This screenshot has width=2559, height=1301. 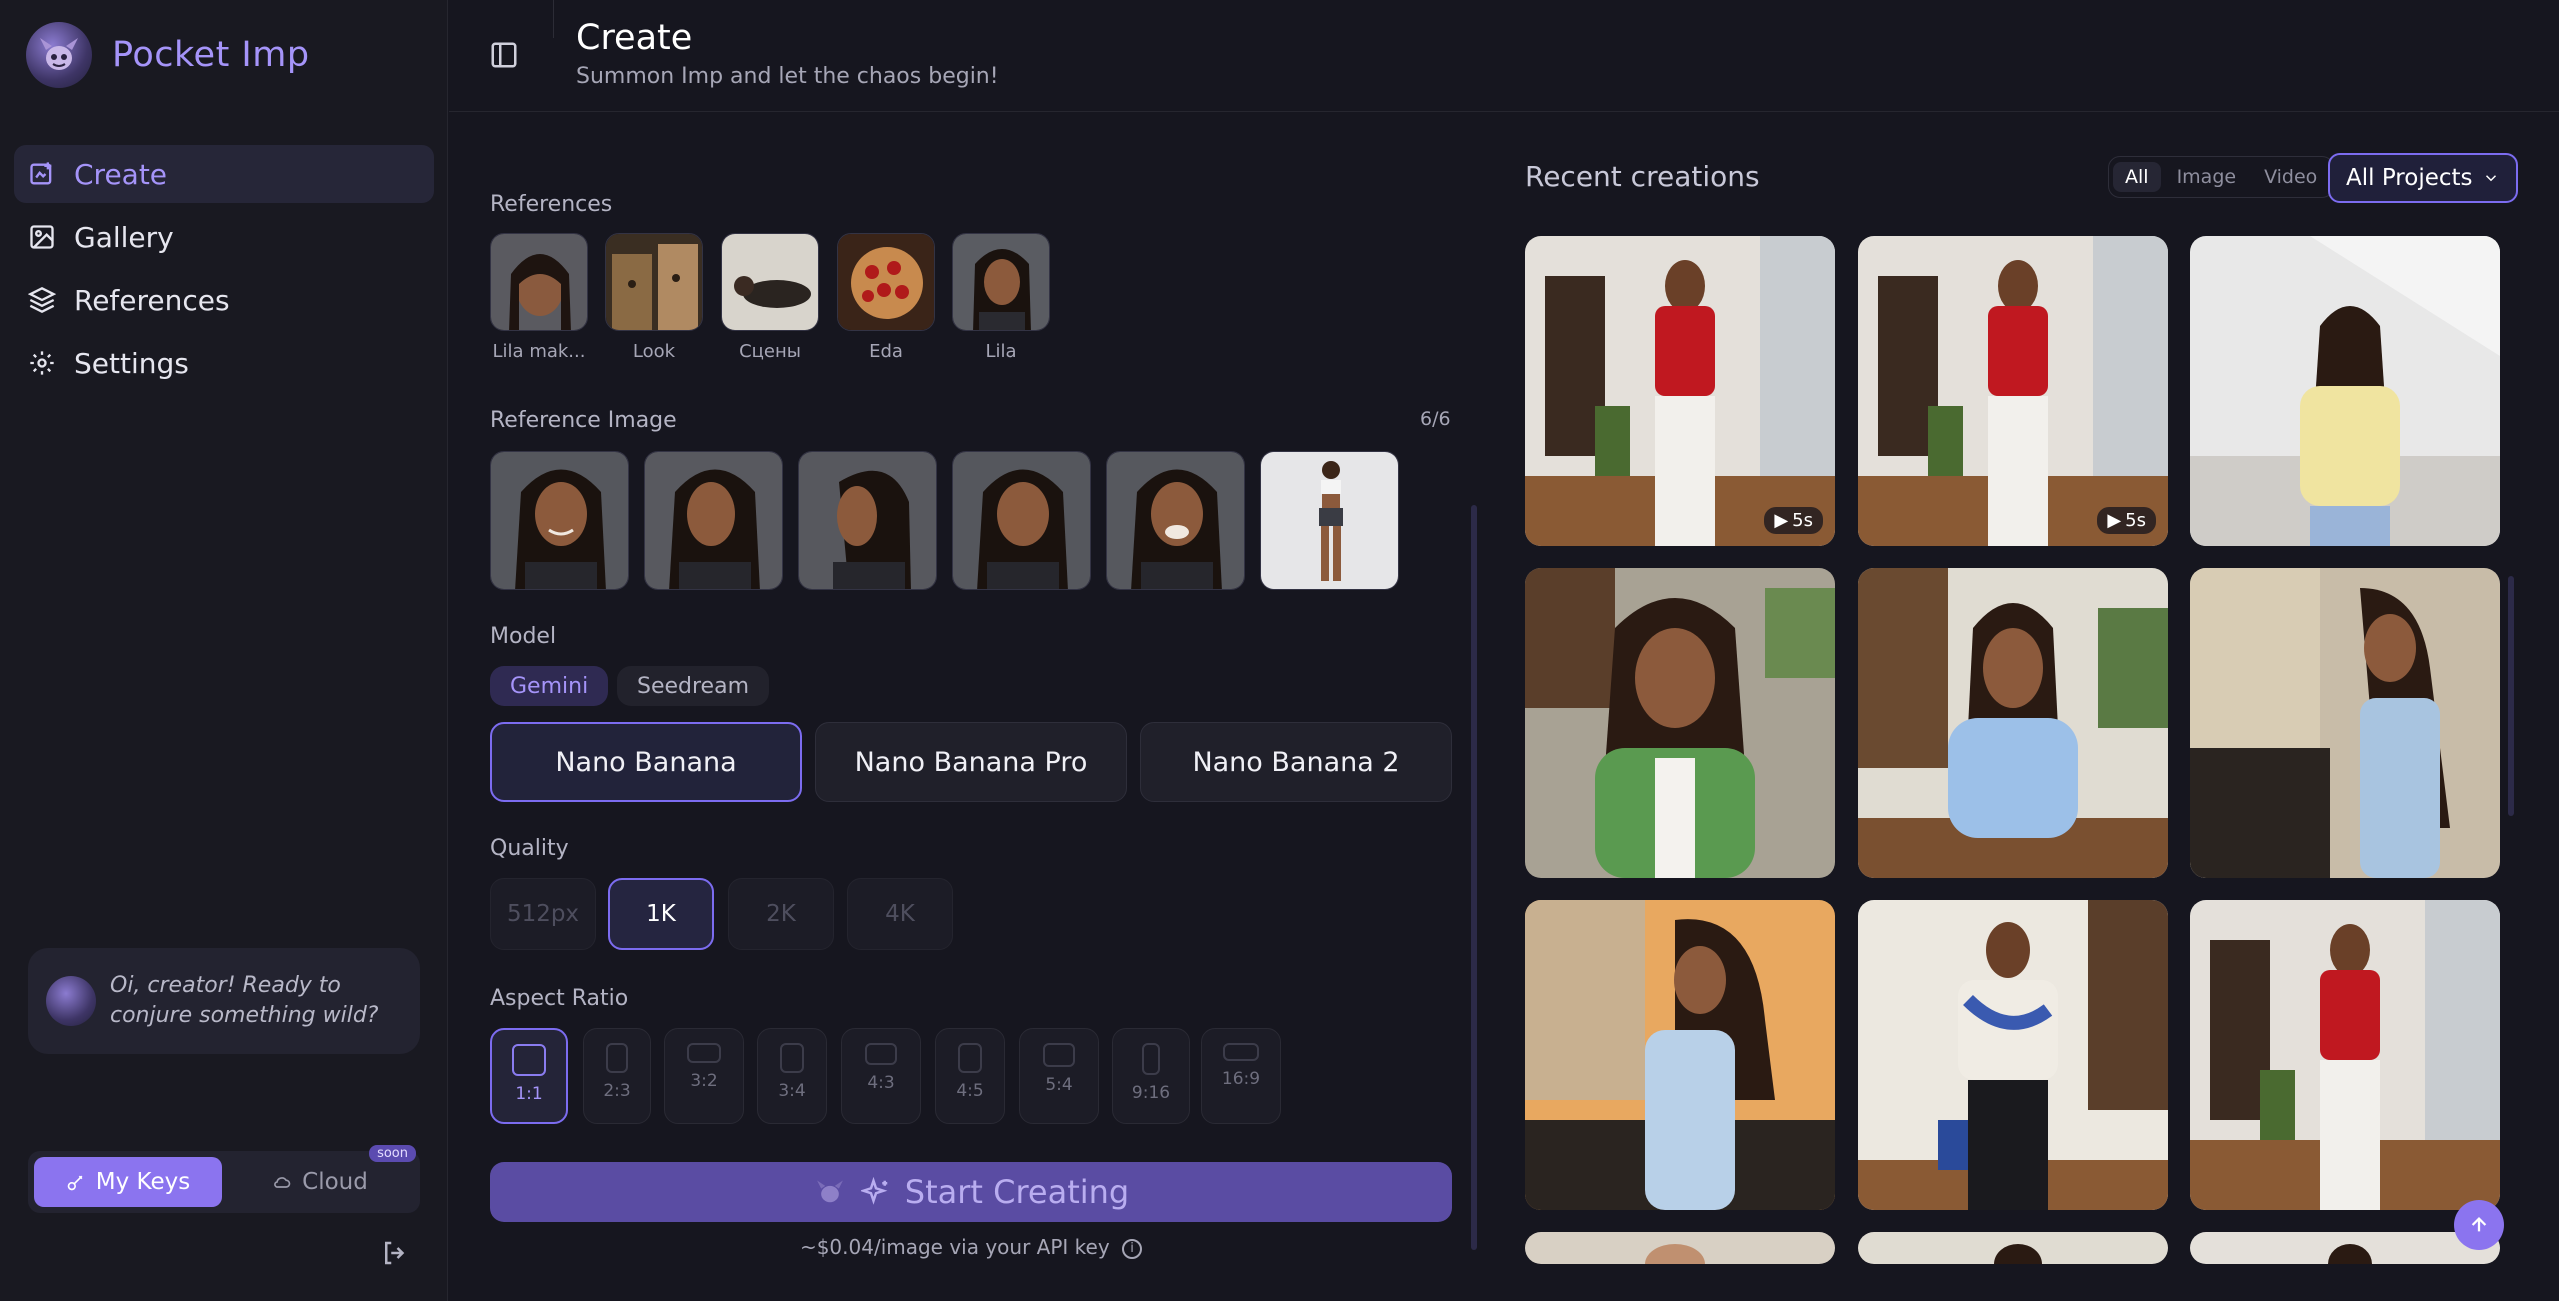 I want to click on project-select: All Projects, so click(x=2423, y=178).